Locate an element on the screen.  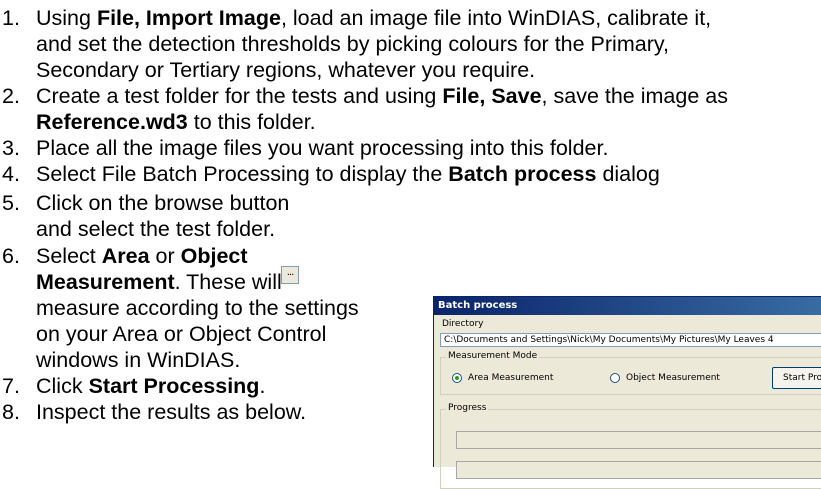
bold-text: File, Save is located at coordinates (492, 96).